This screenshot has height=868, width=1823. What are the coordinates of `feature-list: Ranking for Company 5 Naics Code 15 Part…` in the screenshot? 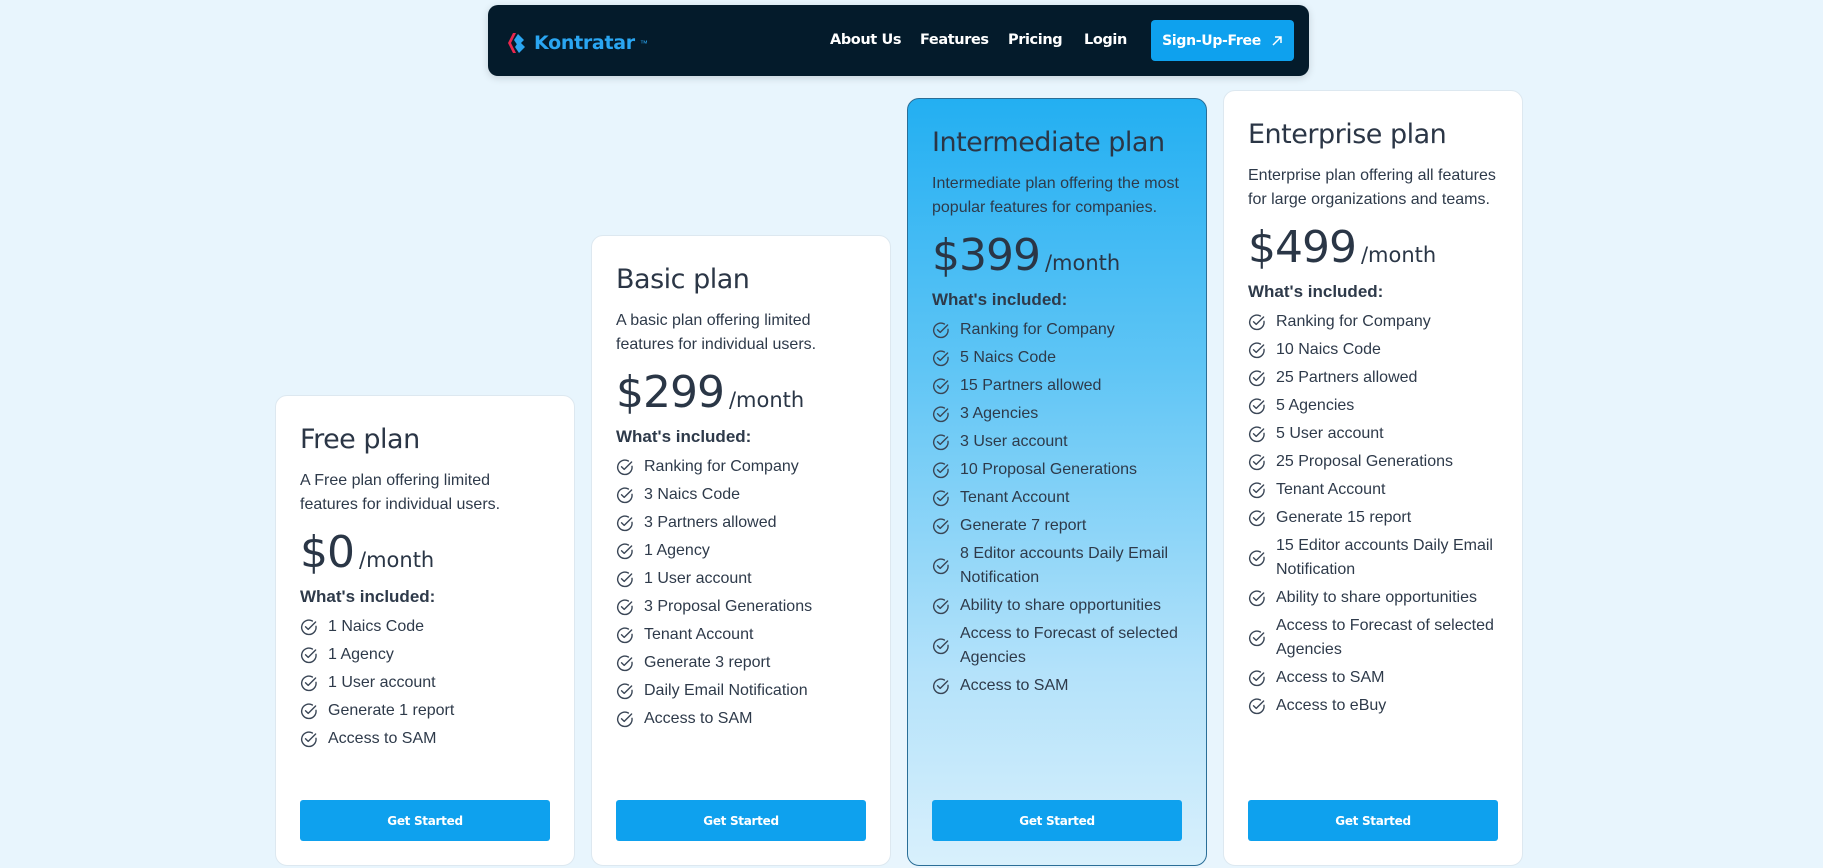 It's located at (1057, 508).